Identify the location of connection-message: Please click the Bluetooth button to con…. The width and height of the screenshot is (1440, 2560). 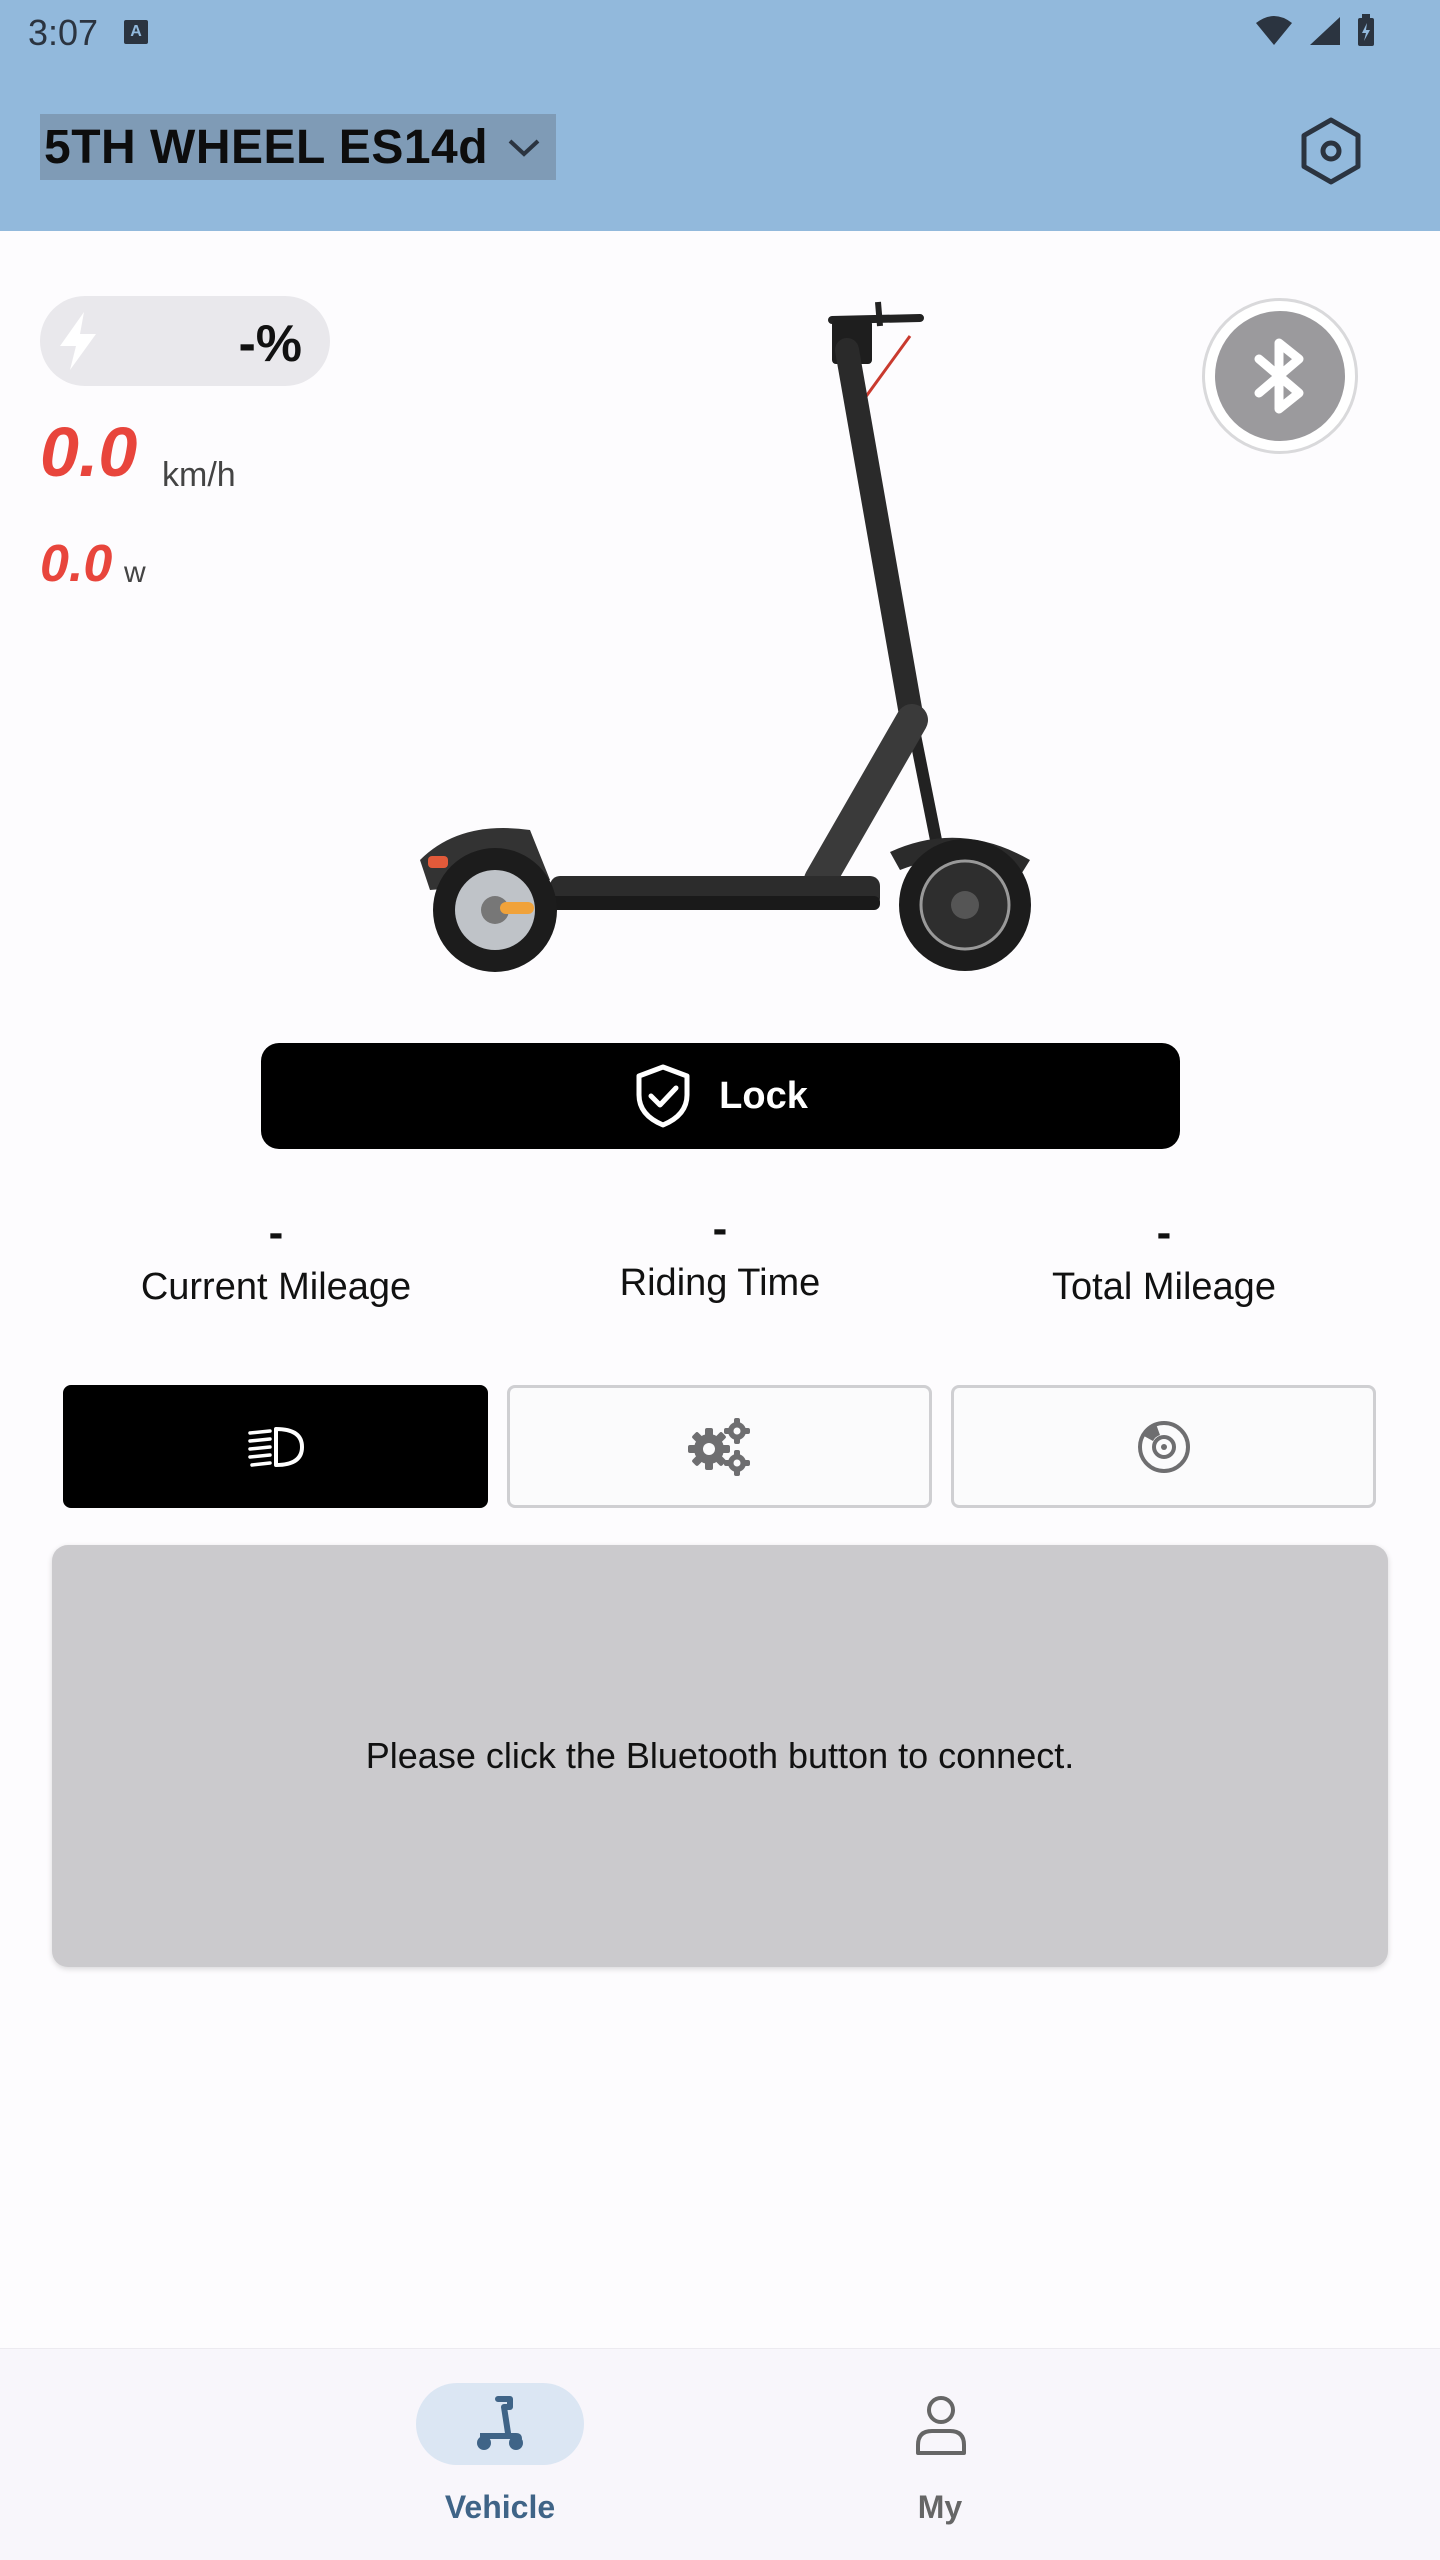
(720, 1755).